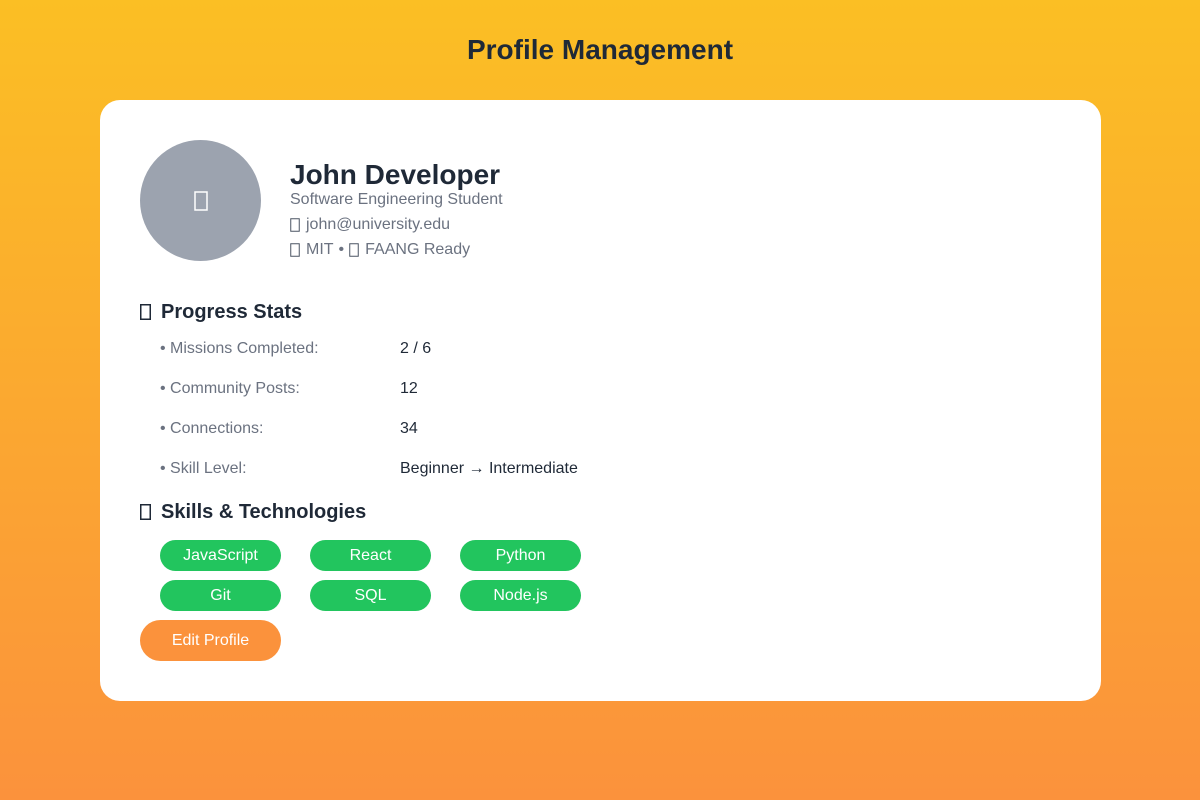 The image size is (1200, 800). What do you see at coordinates (396, 199) in the screenshot?
I see `profile-role: Software Engineering Student` at bounding box center [396, 199].